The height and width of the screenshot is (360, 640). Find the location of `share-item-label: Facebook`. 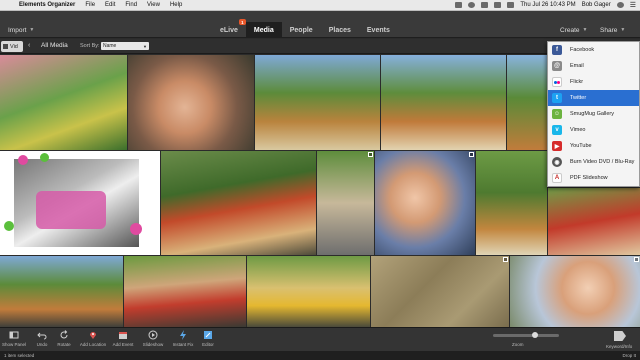

share-item-label: Facebook is located at coordinates (582, 50).